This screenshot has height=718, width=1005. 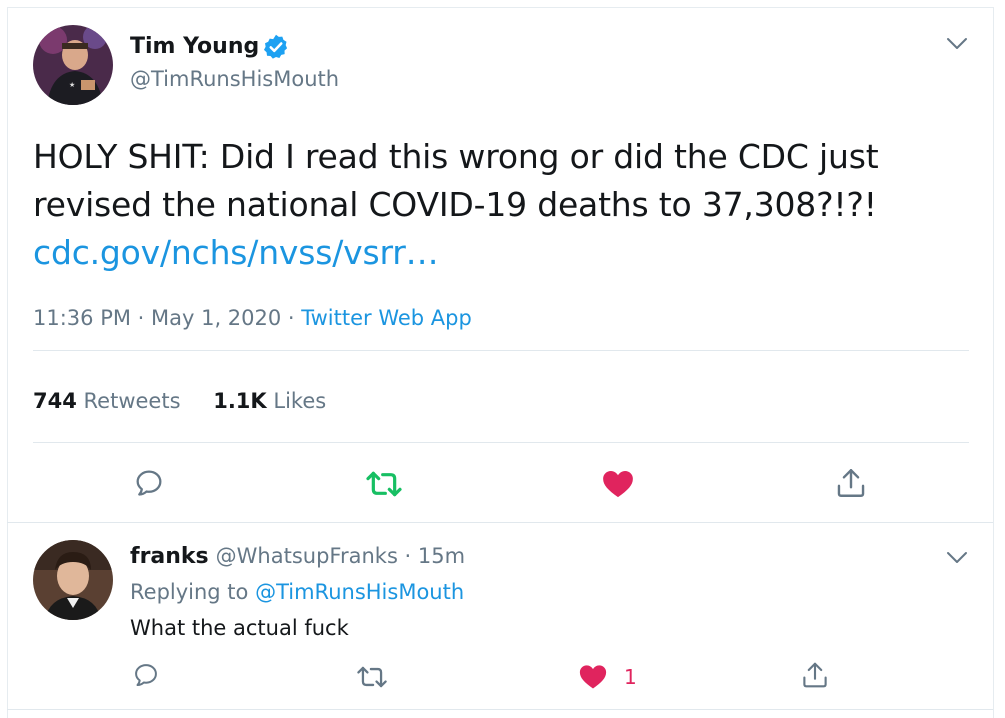 What do you see at coordinates (359, 592) in the screenshot?
I see `replying-to-handle: @TimRunsHisMouth` at bounding box center [359, 592].